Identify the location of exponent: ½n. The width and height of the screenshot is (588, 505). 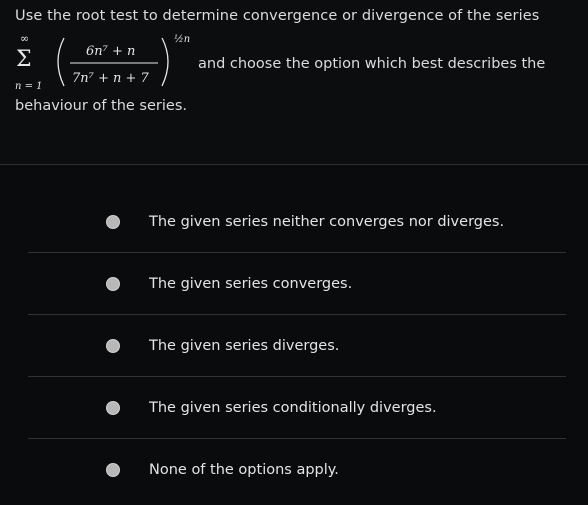
(182, 39).